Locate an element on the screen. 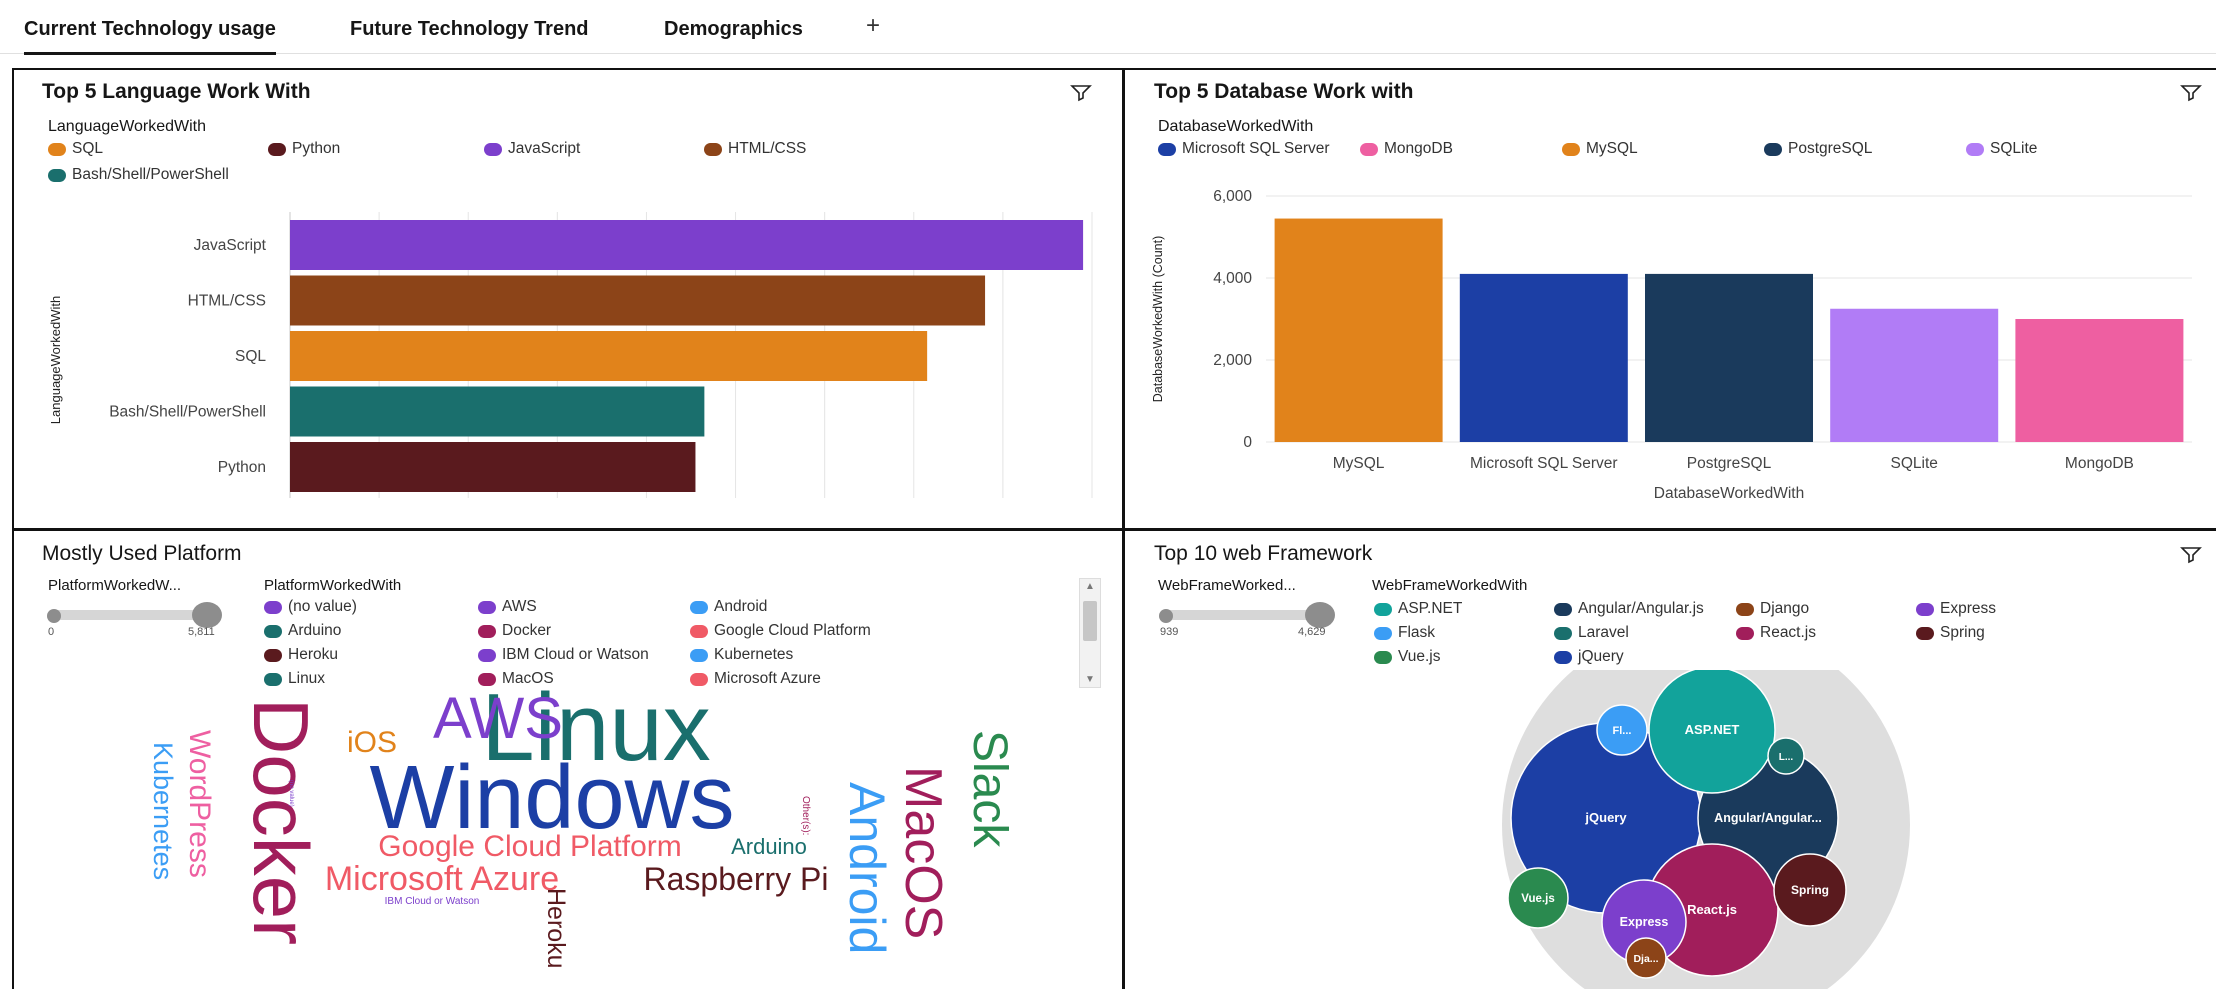  legend-item: Android is located at coordinates (728, 607).